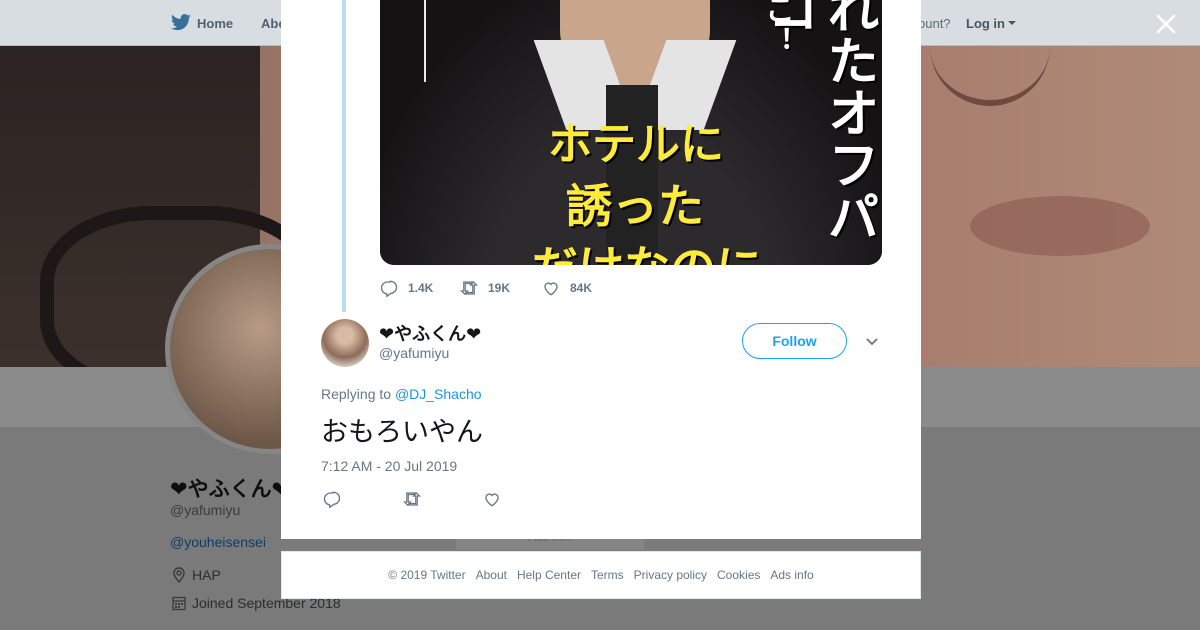 The height and width of the screenshot is (630, 1200). I want to click on reply-author-handle: @yafumiyu, so click(414, 353).